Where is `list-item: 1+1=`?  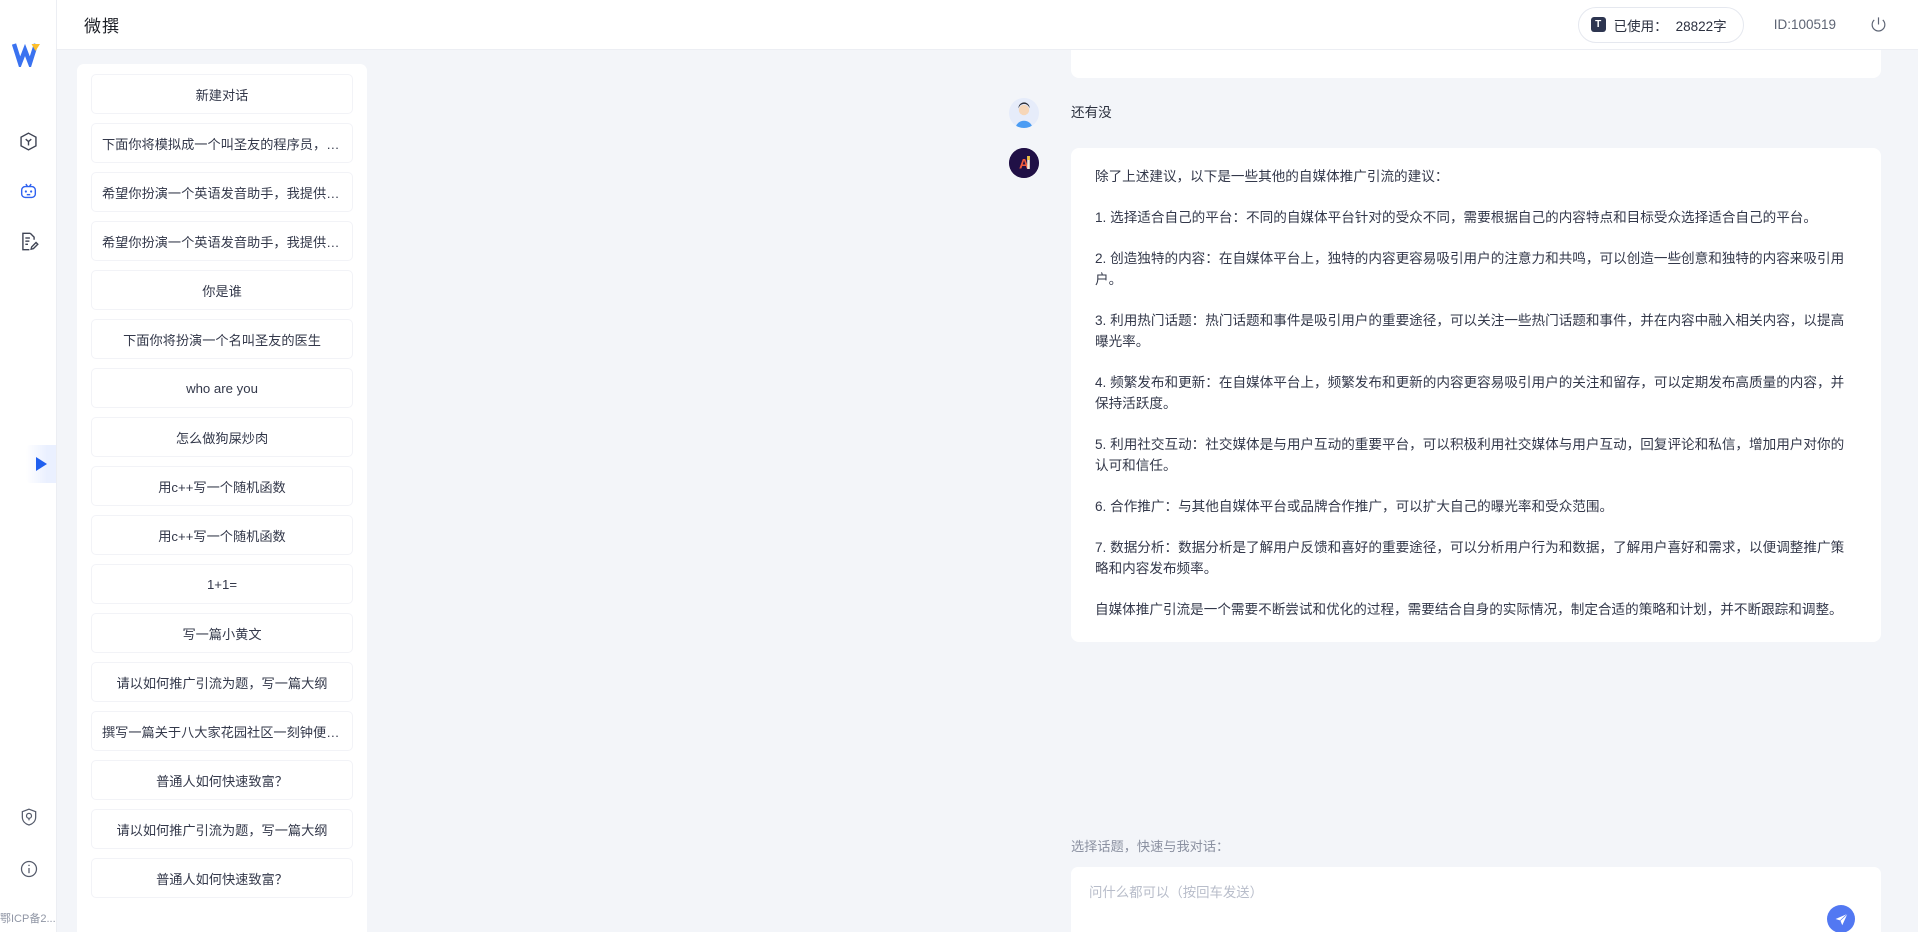 list-item: 1+1= is located at coordinates (222, 584).